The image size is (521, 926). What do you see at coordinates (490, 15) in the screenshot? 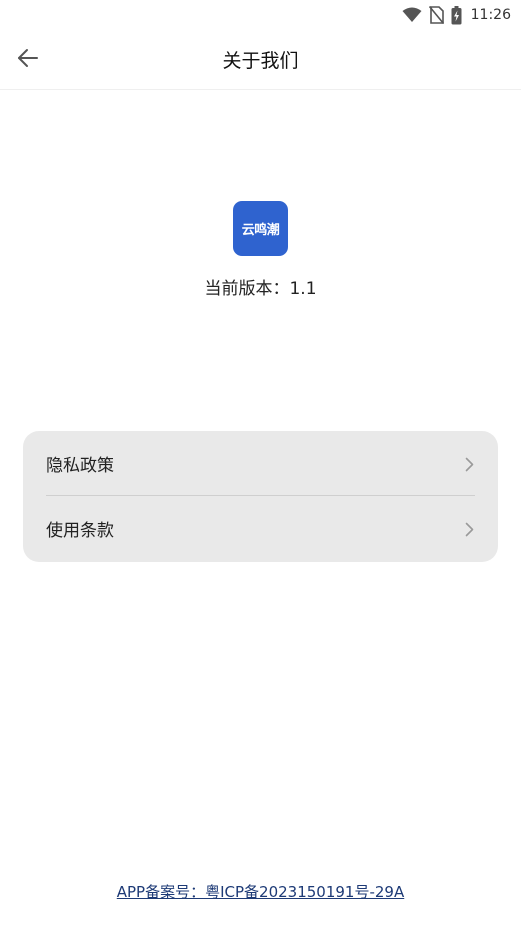
I see `status-time: 11:26` at bounding box center [490, 15].